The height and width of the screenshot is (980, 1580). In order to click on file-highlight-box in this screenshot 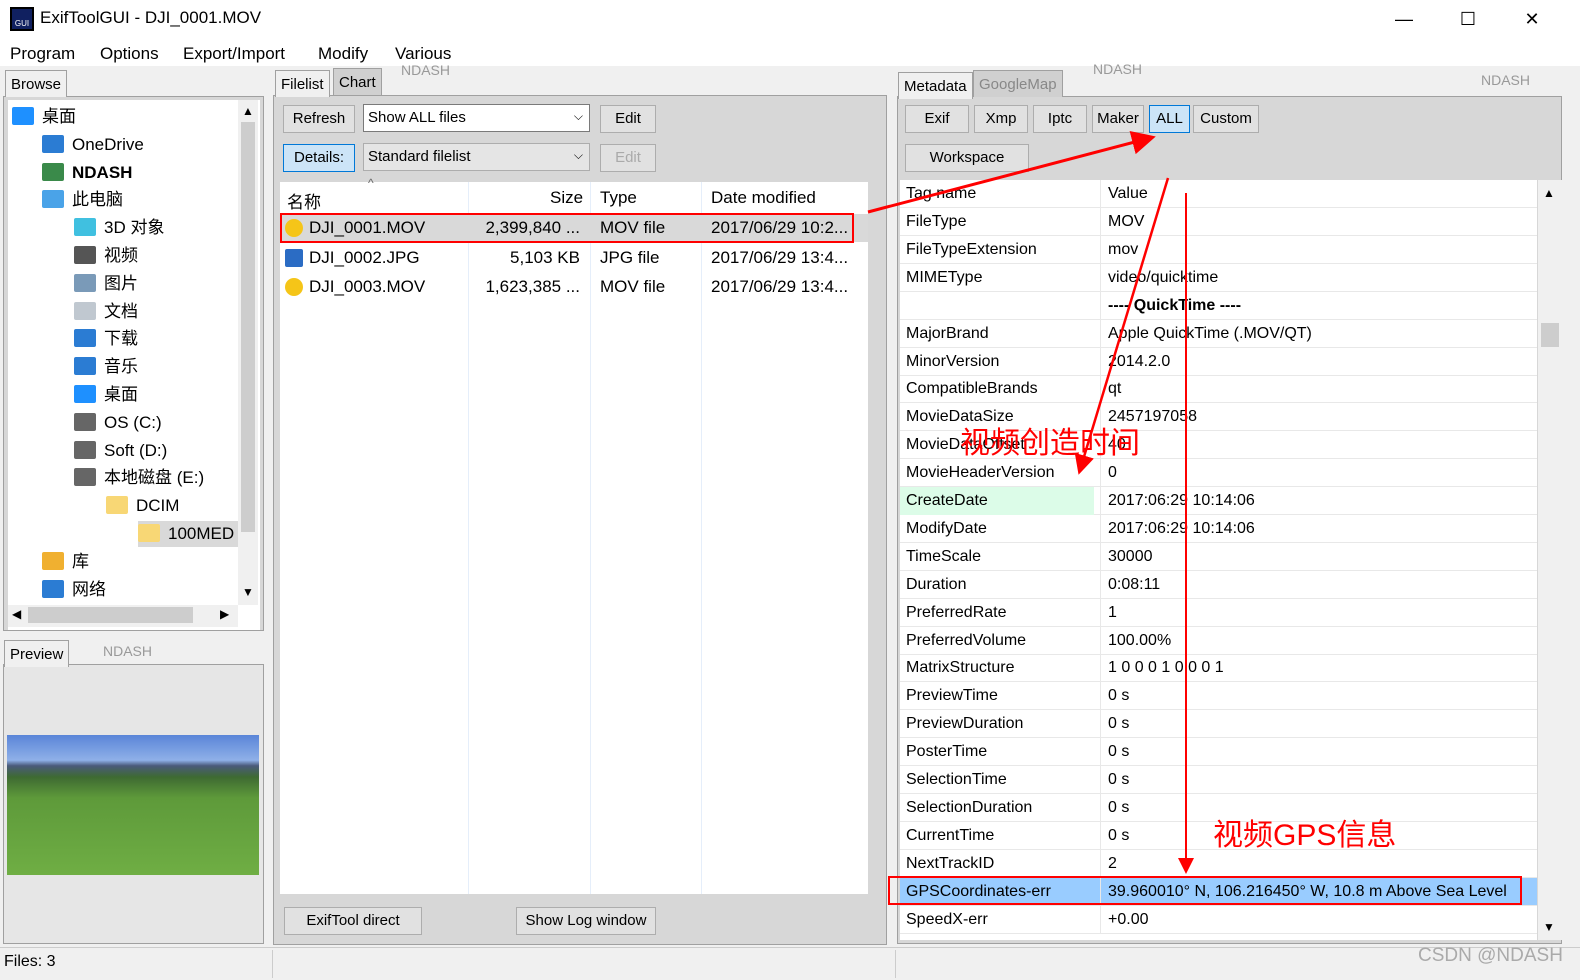, I will do `click(567, 228)`.